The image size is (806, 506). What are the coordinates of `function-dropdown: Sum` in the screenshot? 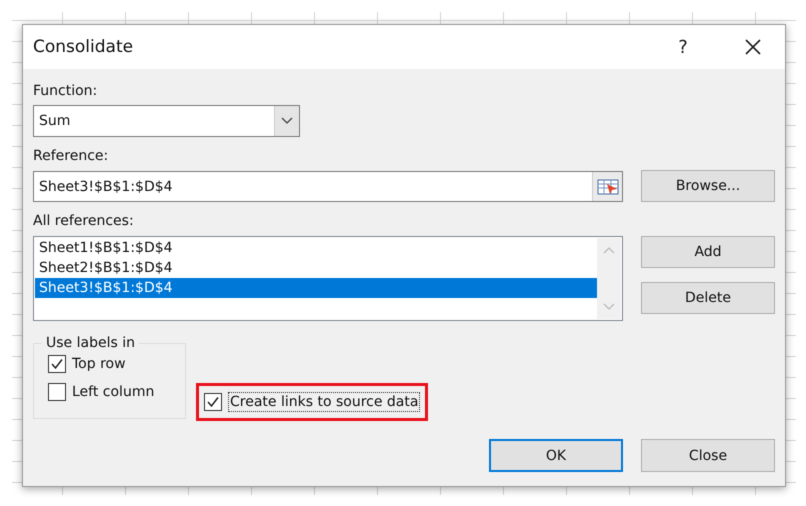 It's located at (166, 121).